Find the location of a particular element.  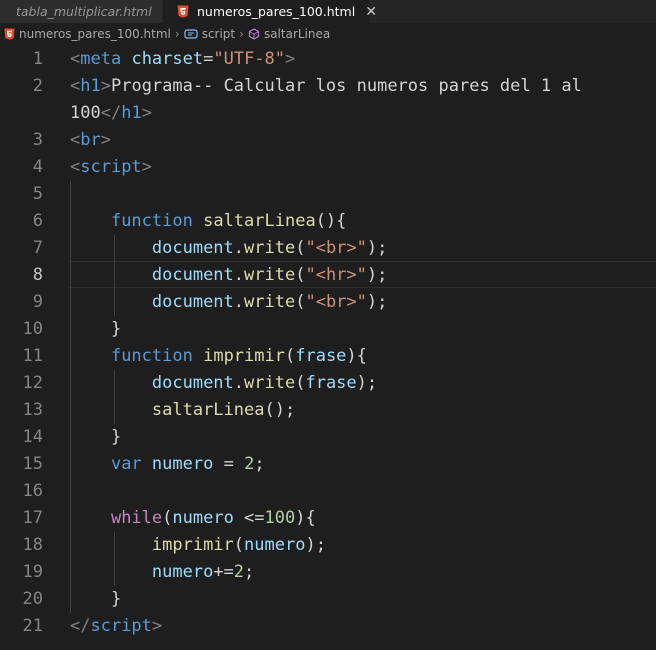

code-token: 2 is located at coordinates (249, 464).